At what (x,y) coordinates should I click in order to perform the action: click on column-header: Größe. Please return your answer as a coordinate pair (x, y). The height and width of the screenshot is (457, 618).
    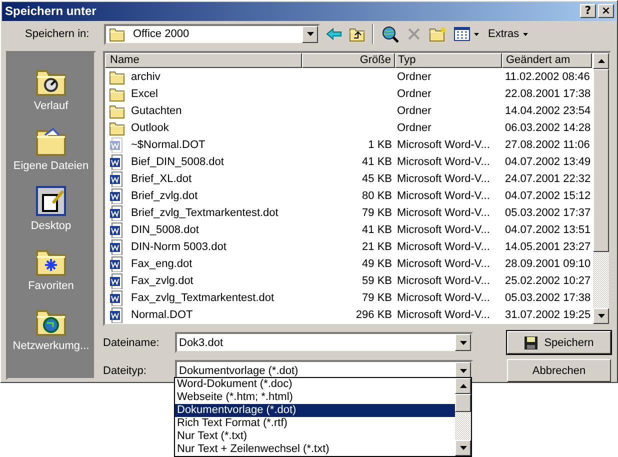
    Looking at the image, I should click on (348, 60).